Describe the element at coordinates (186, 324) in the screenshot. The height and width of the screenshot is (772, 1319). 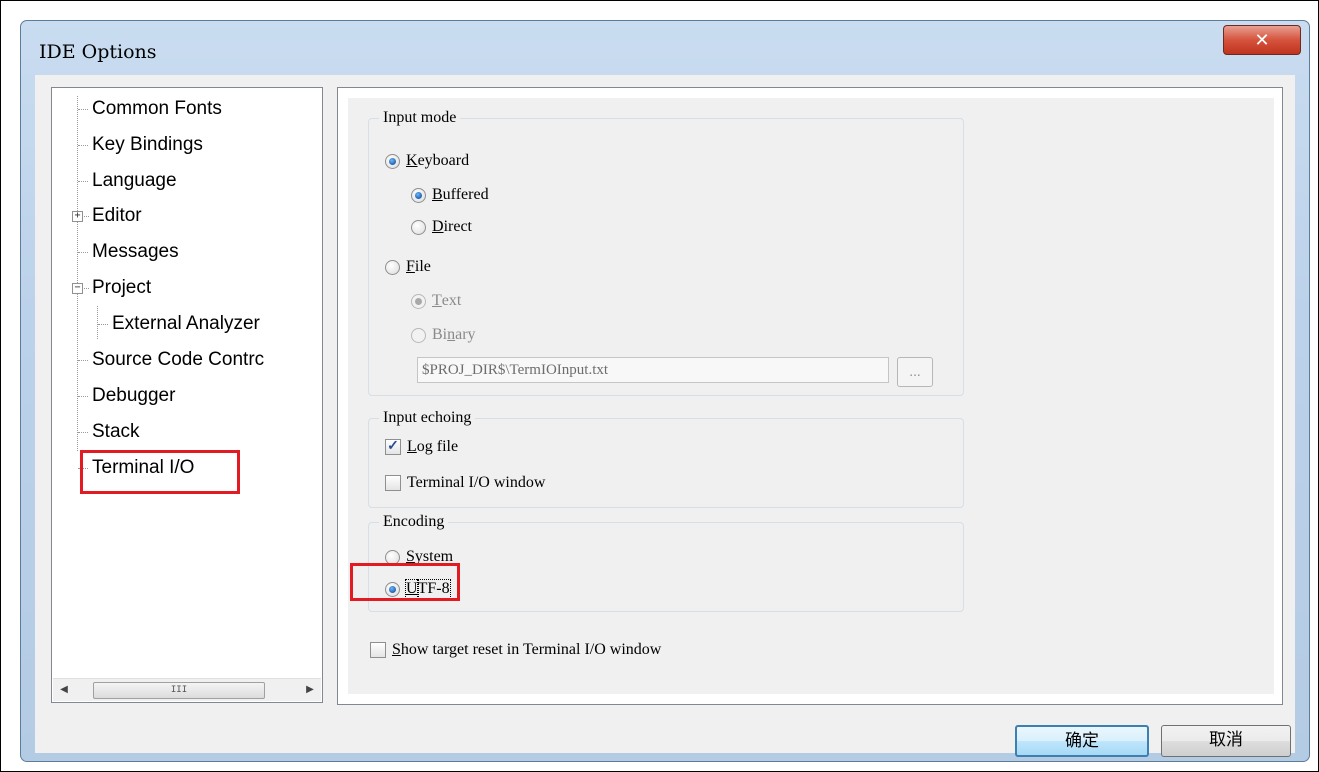
I see `tree-item-external-analyzer: External Analyzer` at that location.